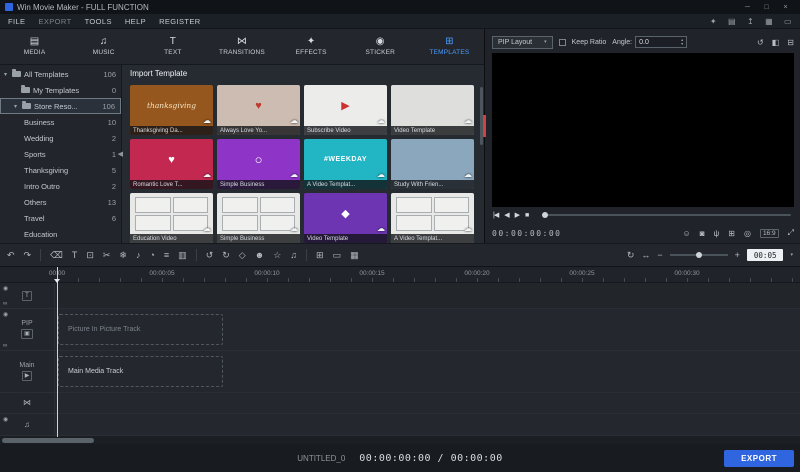 Image resolution: width=800 pixels, height=472 pixels. Describe the element at coordinates (506, 215) in the screenshot. I see `step-back-button: ◀` at that location.